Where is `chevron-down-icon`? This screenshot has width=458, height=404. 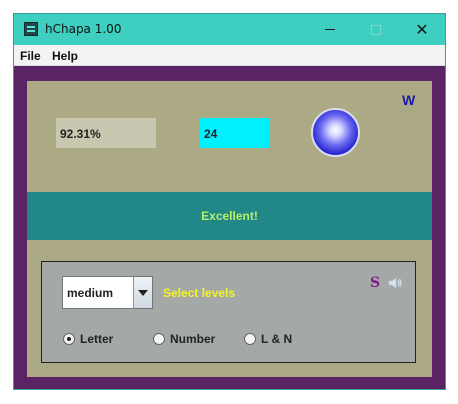 chevron-down-icon is located at coordinates (143, 292).